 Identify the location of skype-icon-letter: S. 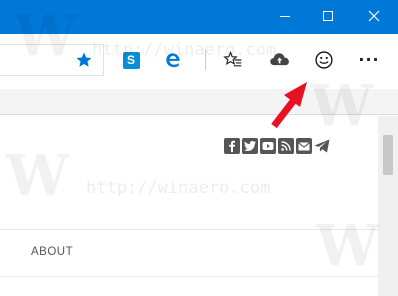
(130, 60).